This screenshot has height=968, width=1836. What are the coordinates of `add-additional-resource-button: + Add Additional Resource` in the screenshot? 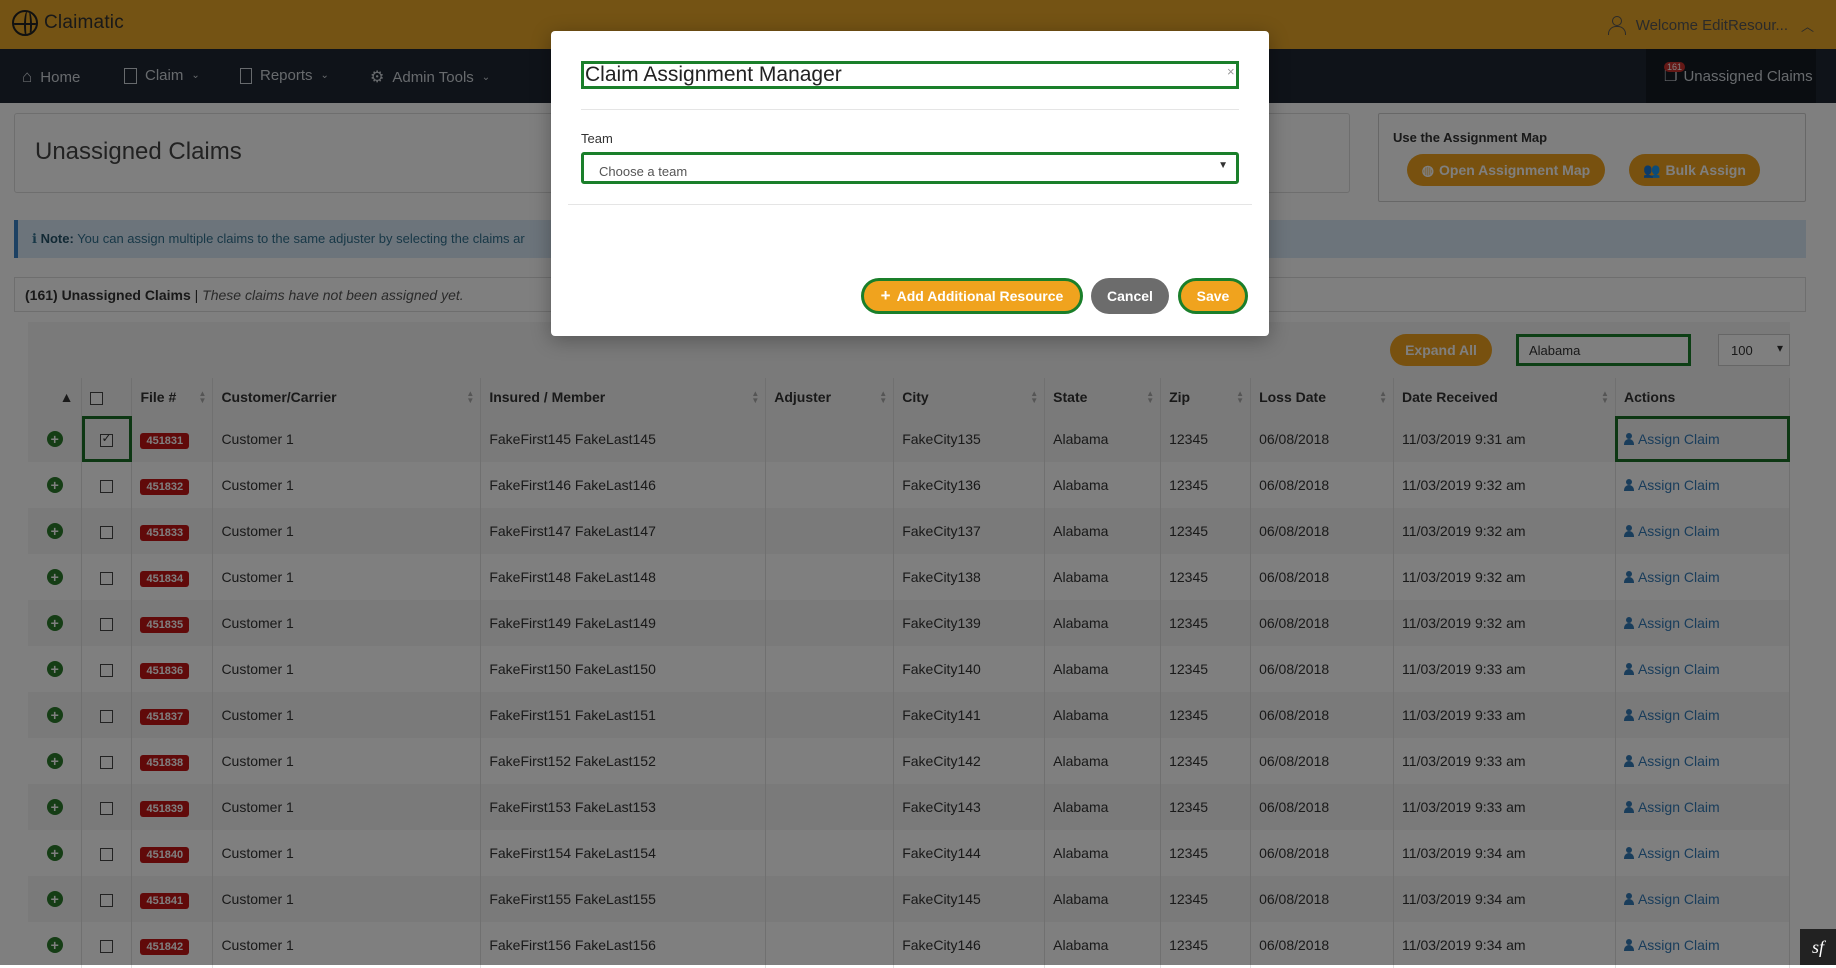 It's located at (972, 296).